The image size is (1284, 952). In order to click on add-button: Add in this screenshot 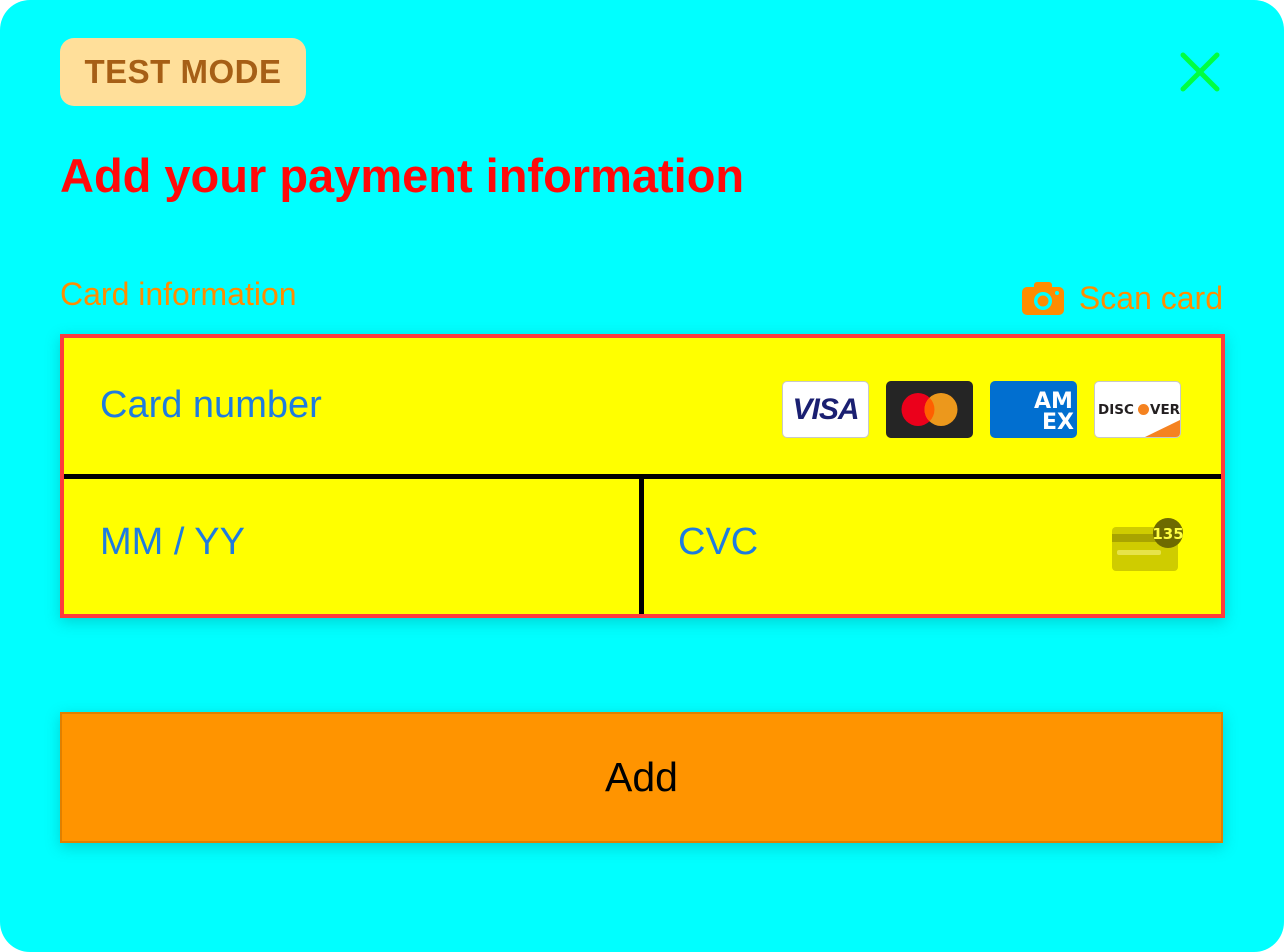, I will do `click(641, 777)`.